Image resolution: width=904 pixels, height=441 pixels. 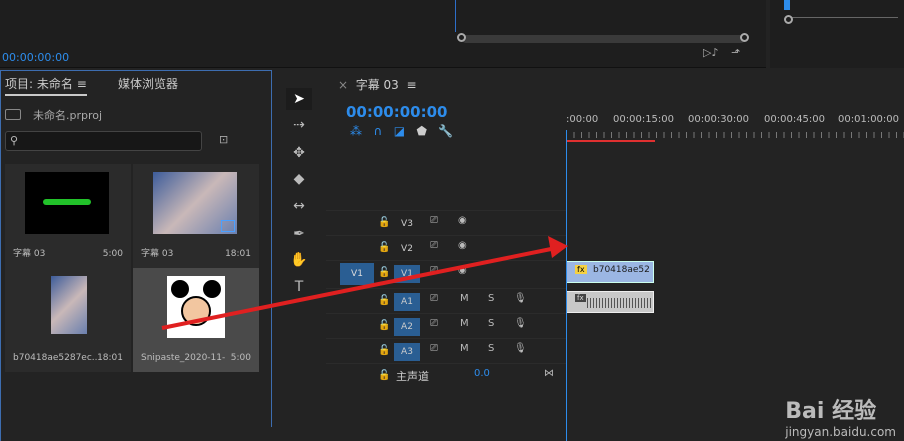 I want to click on watermark: Bai 经验 jingyan.baidu.com, so click(x=840, y=416).